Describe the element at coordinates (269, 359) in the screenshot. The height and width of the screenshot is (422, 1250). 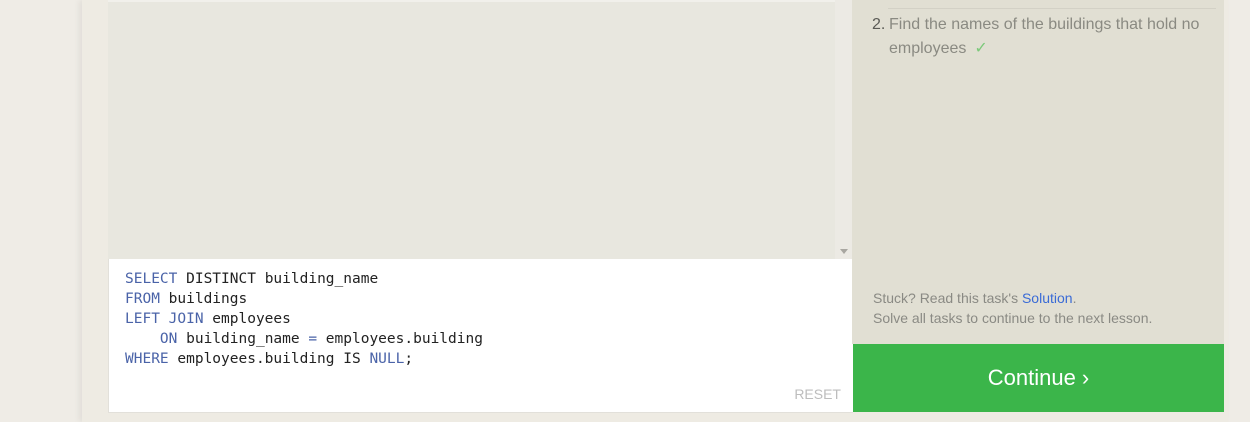
I see `sql-text: employees.building IS` at that location.